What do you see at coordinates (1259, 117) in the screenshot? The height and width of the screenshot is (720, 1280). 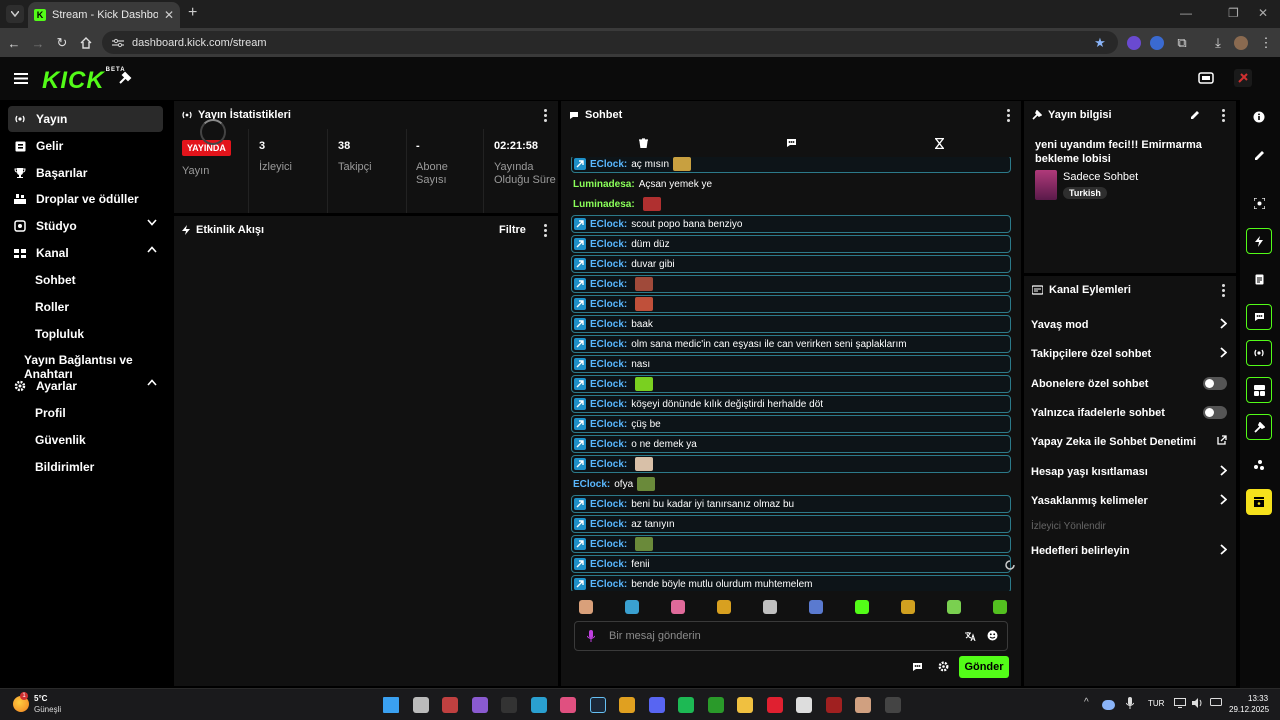 I see `info-icon` at bounding box center [1259, 117].